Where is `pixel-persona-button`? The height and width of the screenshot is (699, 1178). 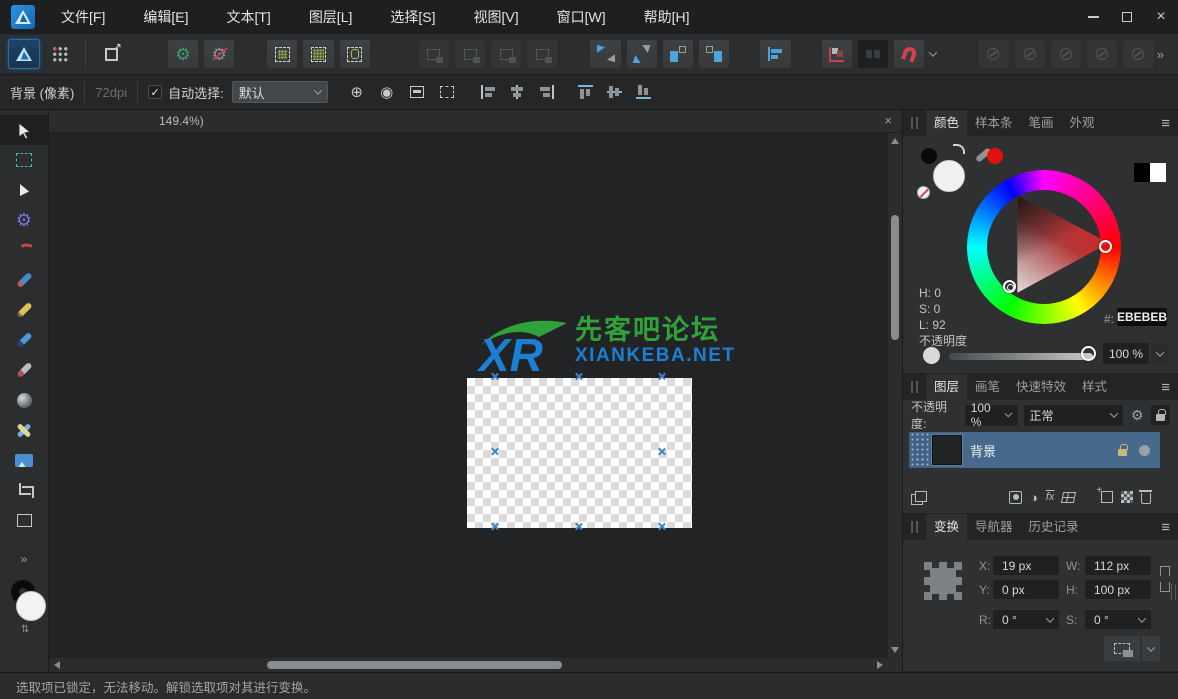
pixel-persona-button is located at coordinates (60, 54).